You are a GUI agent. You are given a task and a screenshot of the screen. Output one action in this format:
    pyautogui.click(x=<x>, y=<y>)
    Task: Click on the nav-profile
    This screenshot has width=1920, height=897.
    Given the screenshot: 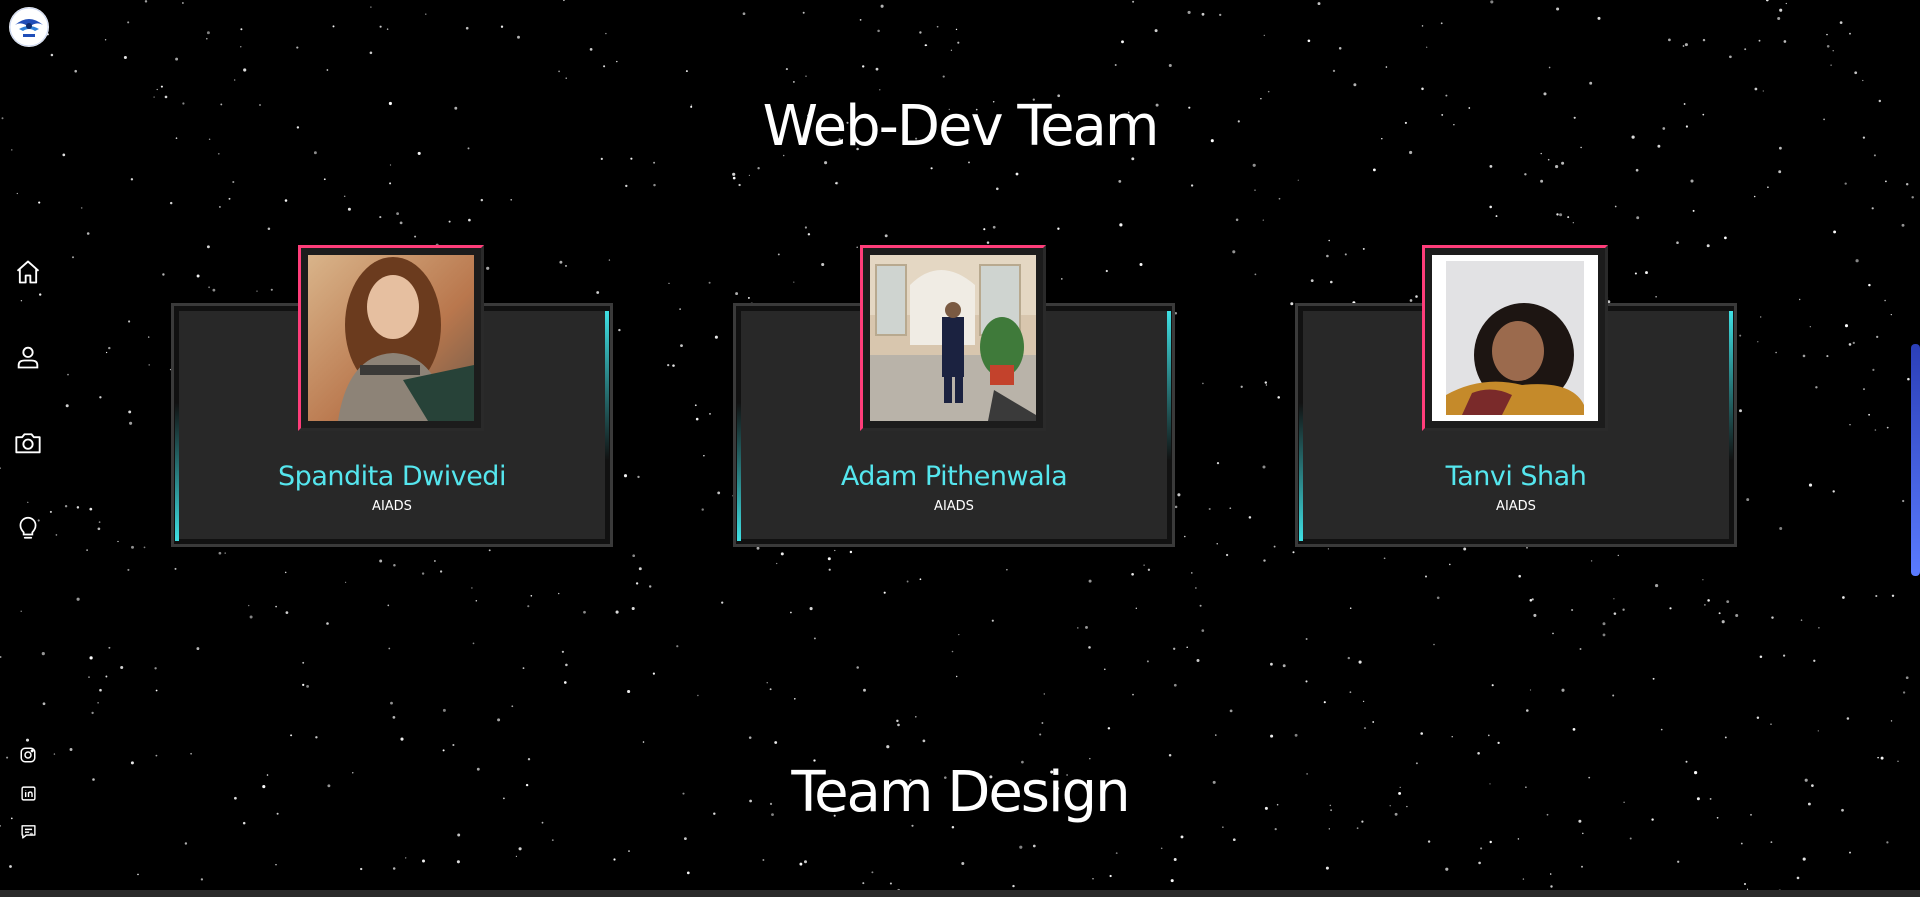 What is the action you would take?
    pyautogui.click(x=28, y=357)
    